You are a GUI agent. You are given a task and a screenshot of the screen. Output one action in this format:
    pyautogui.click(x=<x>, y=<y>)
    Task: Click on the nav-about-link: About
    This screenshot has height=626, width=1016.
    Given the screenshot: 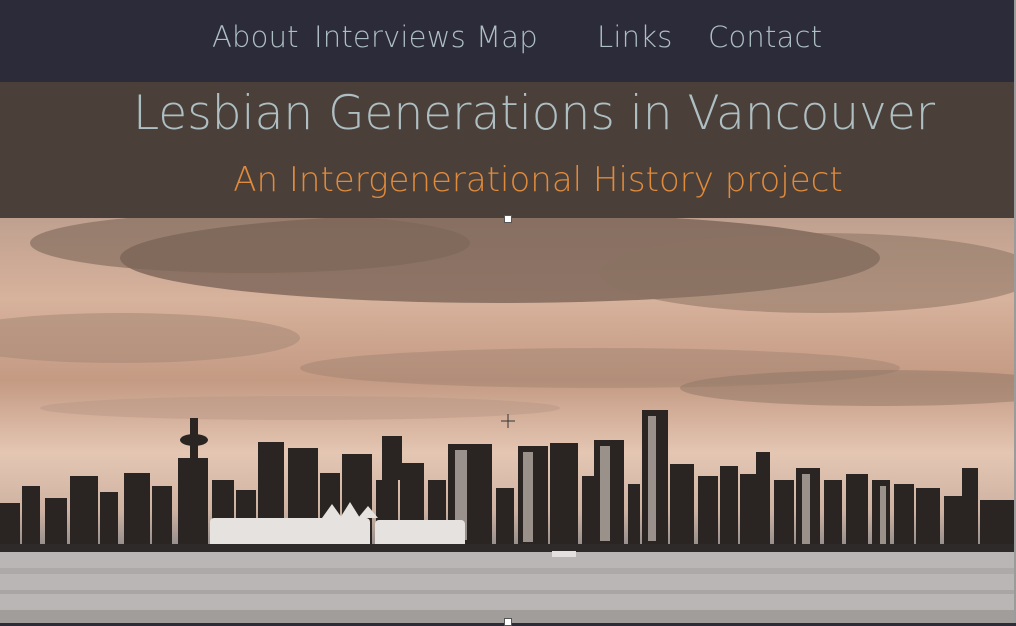 What is the action you would take?
    pyautogui.click(x=255, y=37)
    